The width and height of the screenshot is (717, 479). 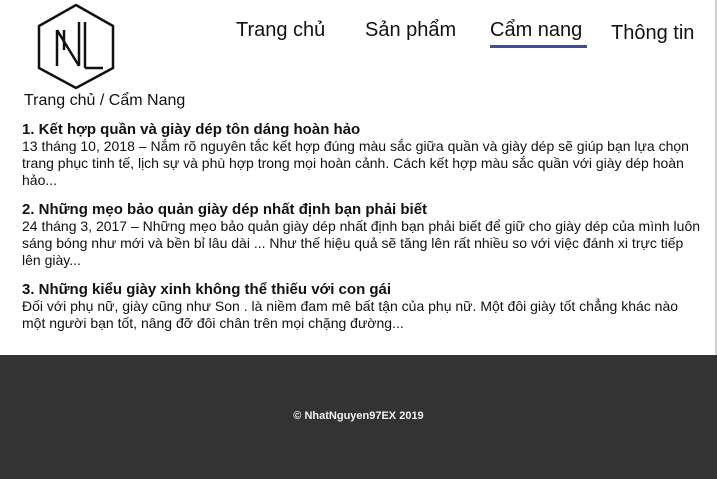 I want to click on nav-item-guide: Cẩm nang, so click(x=536, y=30).